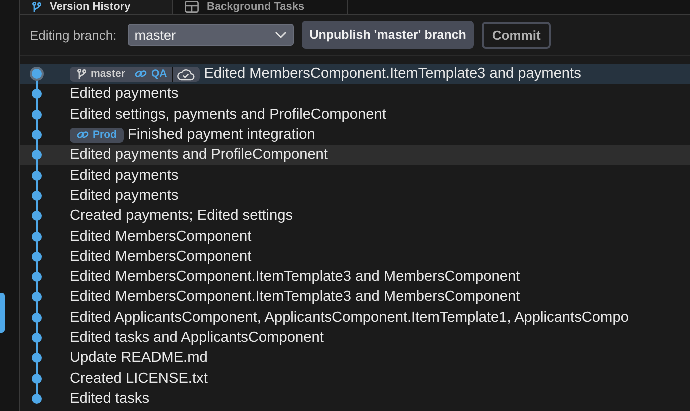 Image resolution: width=690 pixels, height=411 pixels. What do you see at coordinates (199, 155) in the screenshot?
I see `commit-message: Edited payments and ProfileComponent` at bounding box center [199, 155].